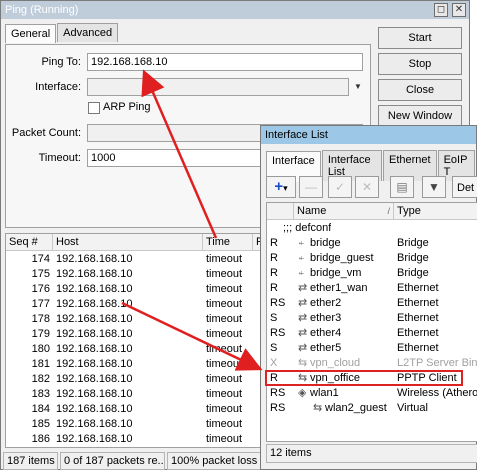  I want to click on packet-count-label: Packet Count:, so click(46, 133).